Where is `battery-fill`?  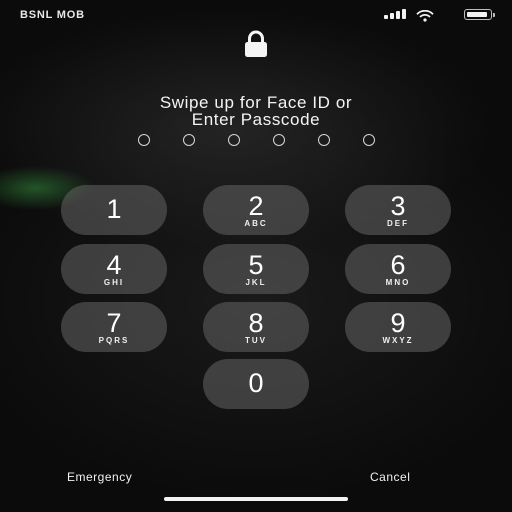
battery-fill is located at coordinates (477, 14).